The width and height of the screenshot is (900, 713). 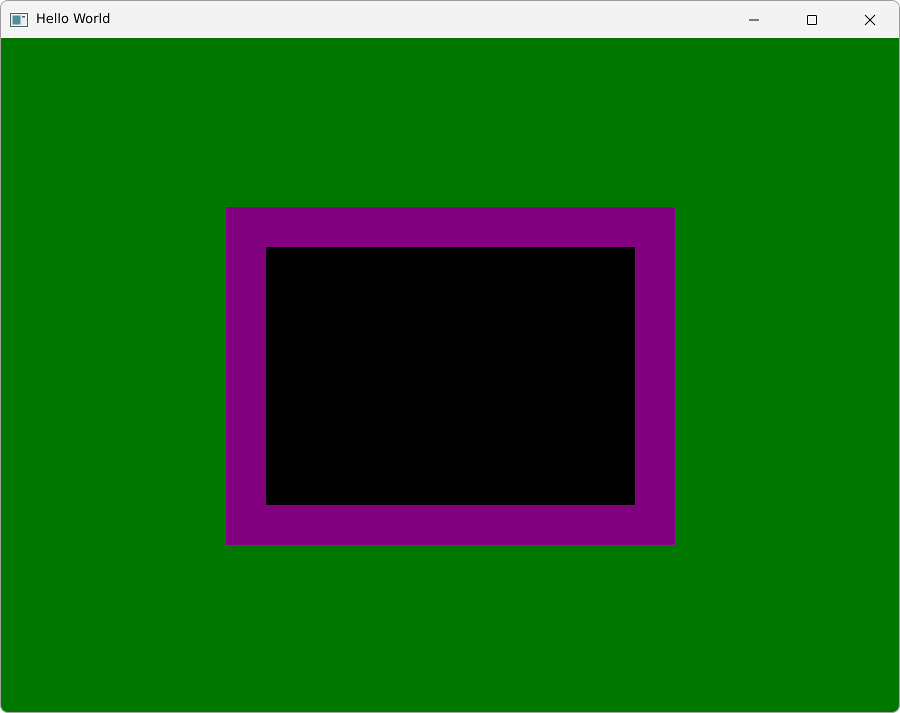 I want to click on window-title: Hello World, so click(x=74, y=19).